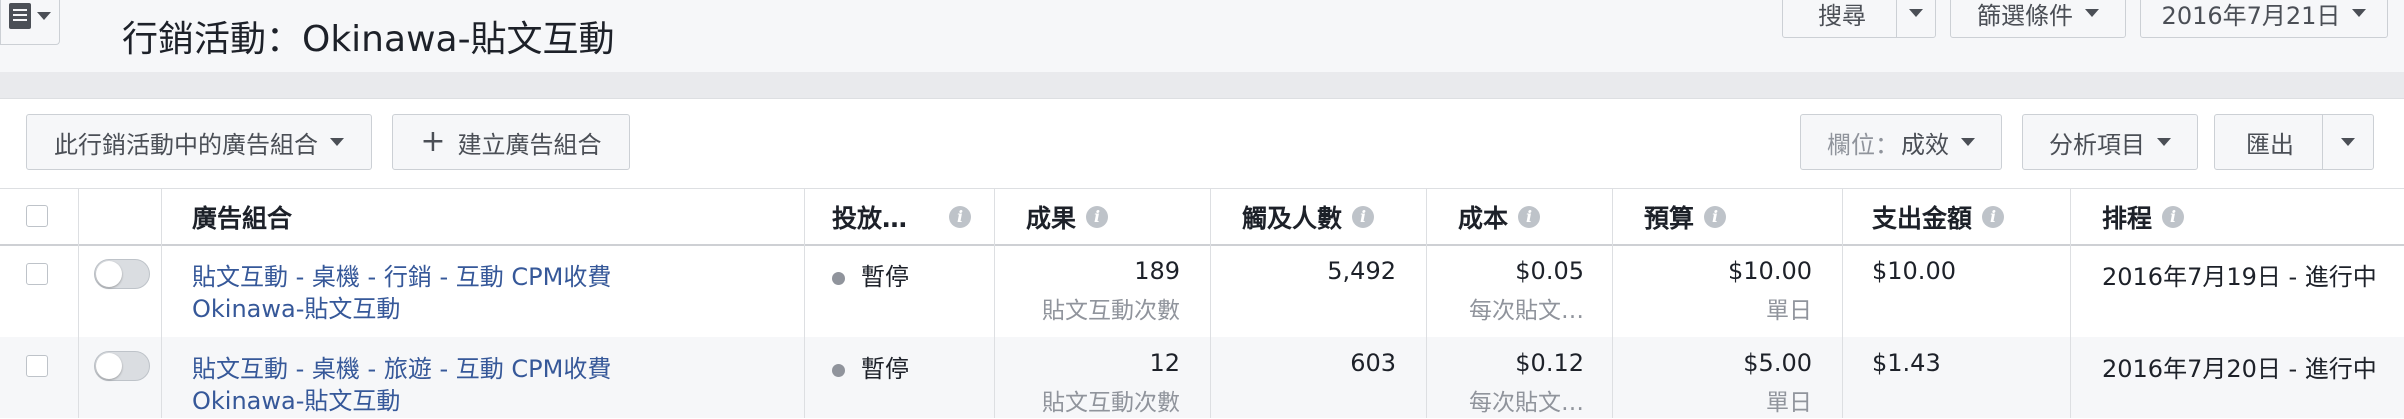  Describe the element at coordinates (1906, 363) in the screenshot. I see `spent-value: $1.43` at that location.